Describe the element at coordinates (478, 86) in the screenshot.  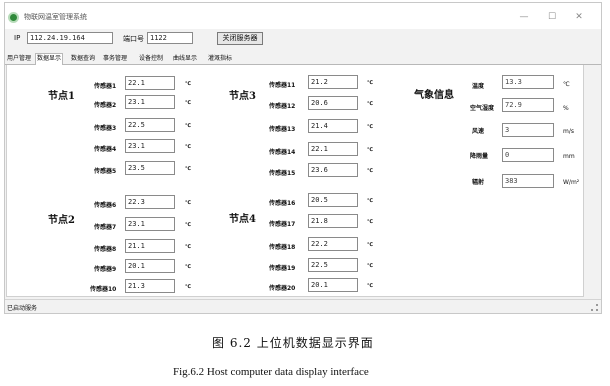
I see `weather-label-temperature: 温度` at that location.